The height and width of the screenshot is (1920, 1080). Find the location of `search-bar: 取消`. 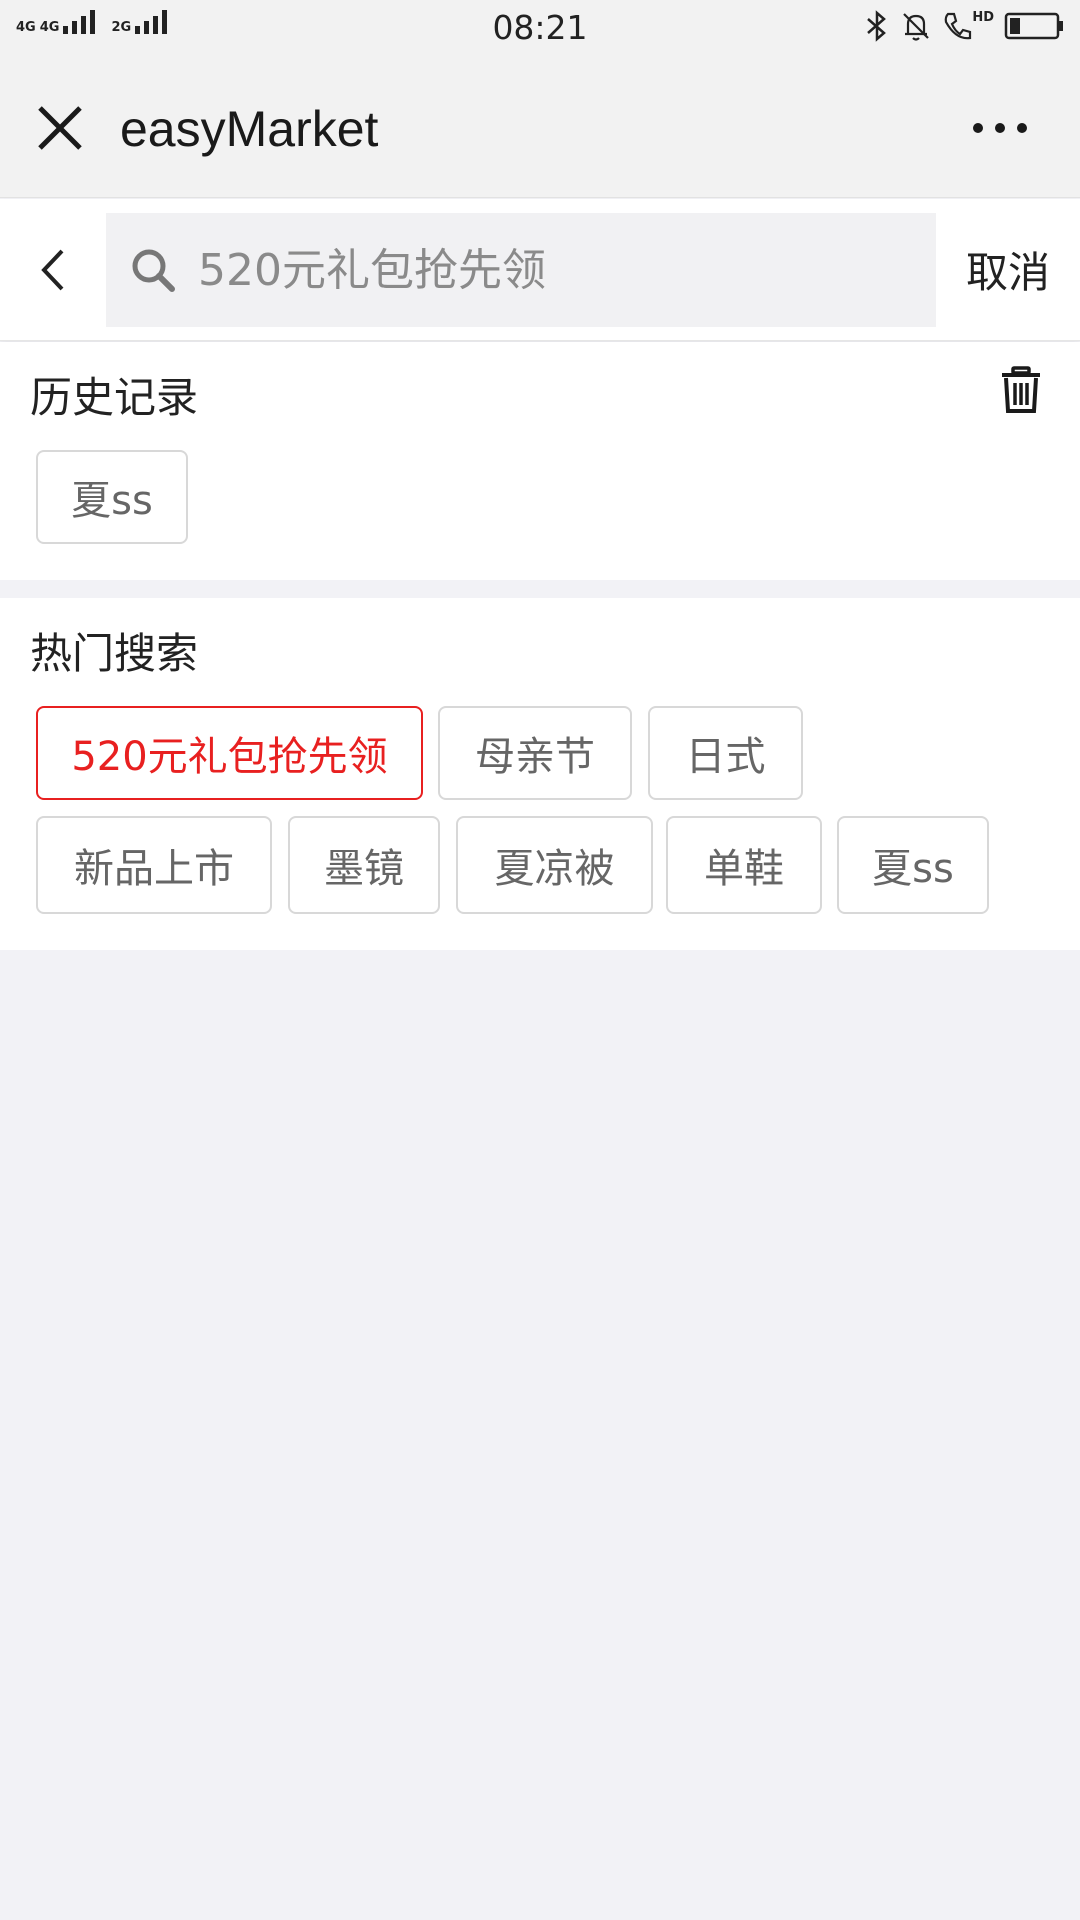

search-bar: 取消 is located at coordinates (540, 270).